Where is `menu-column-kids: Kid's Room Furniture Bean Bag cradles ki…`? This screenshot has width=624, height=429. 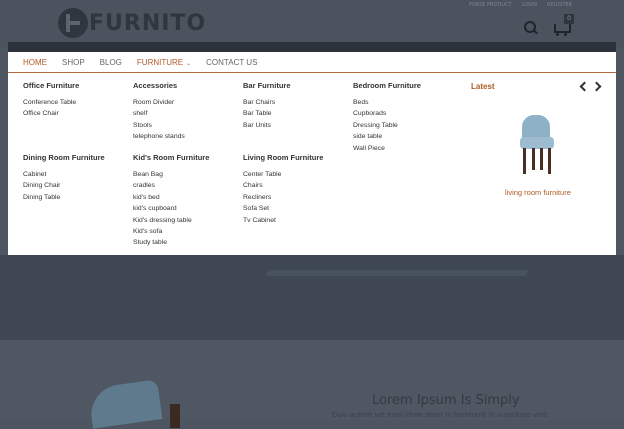
menu-column-kids: Kid's Room Furniture Bean Bag cradles ki… is located at coordinates (171, 201).